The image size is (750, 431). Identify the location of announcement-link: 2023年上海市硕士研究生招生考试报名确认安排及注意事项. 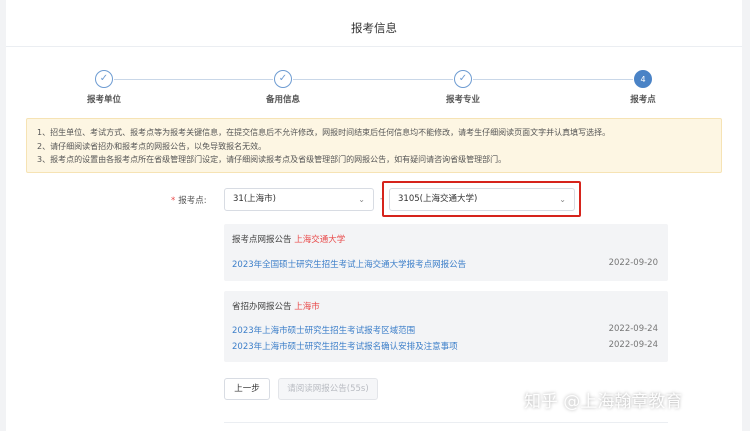
(345, 346).